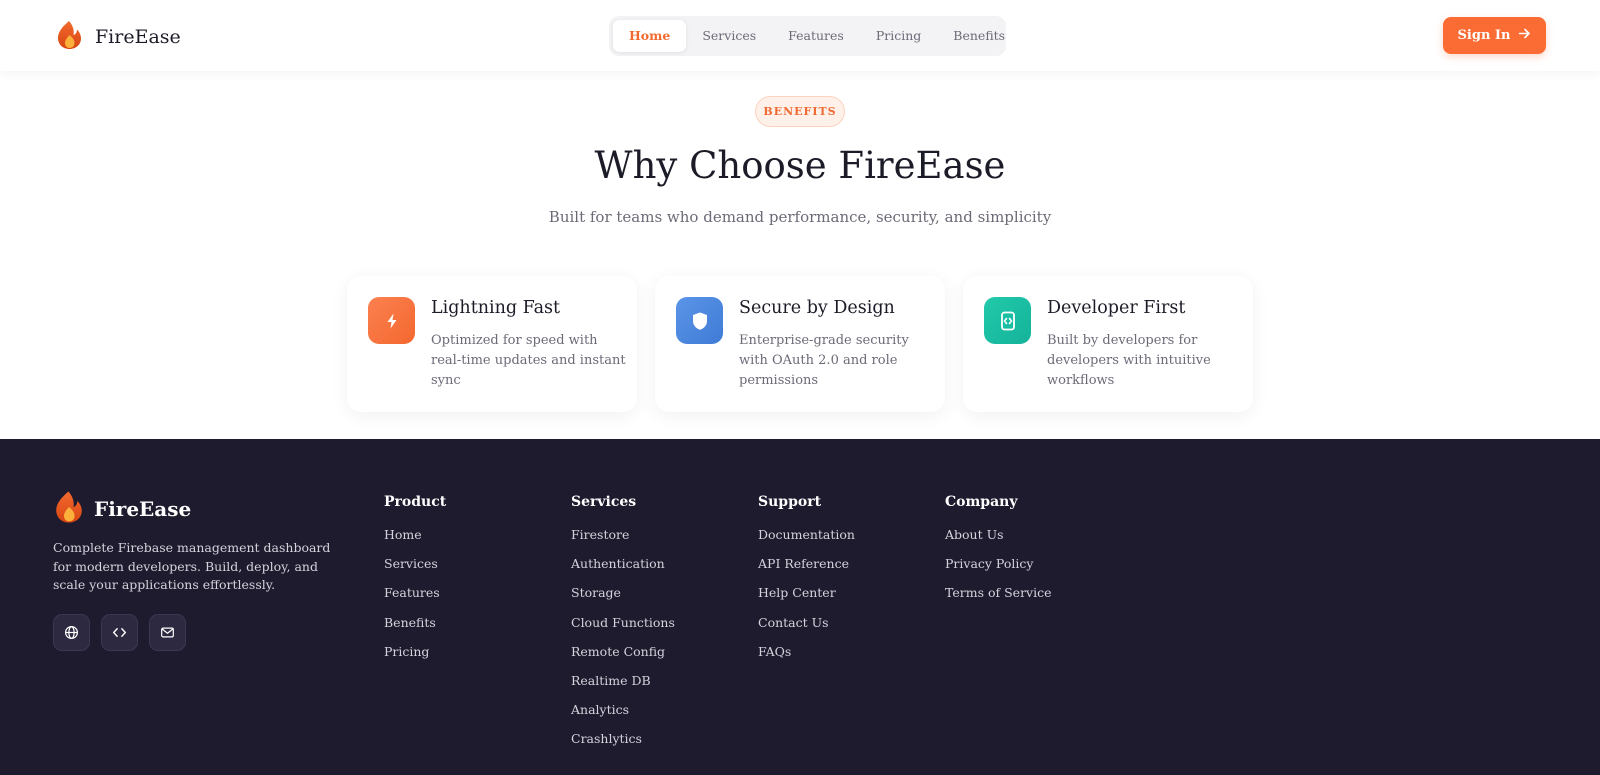  Describe the element at coordinates (623, 656) in the screenshot. I see `footer-link-remote-config: Remote Config` at that location.